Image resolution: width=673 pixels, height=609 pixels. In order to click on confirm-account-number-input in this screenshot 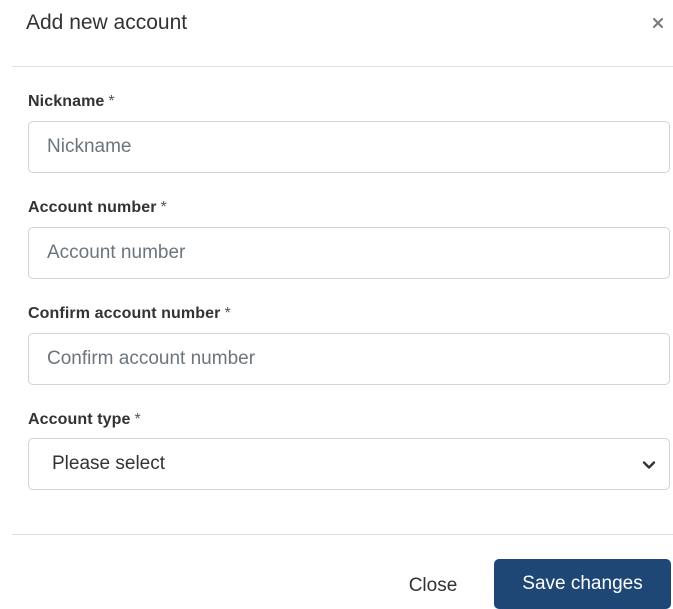, I will do `click(349, 359)`.